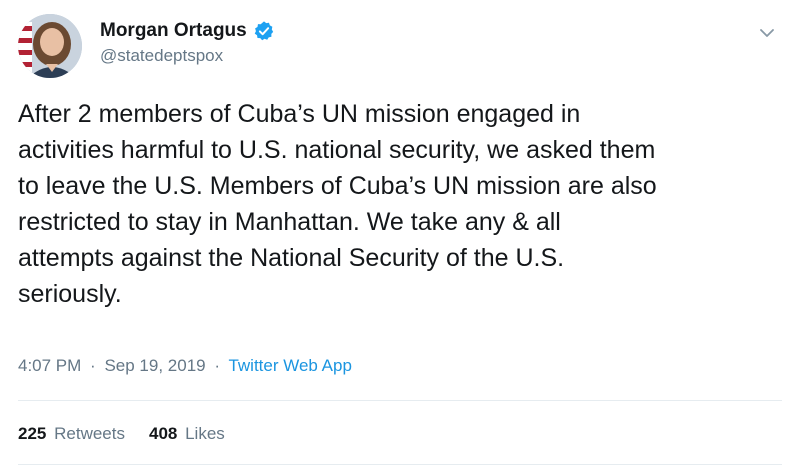 Image resolution: width=800 pixels, height=470 pixels. Describe the element at coordinates (163, 433) in the screenshot. I see `likes-count: 408` at that location.